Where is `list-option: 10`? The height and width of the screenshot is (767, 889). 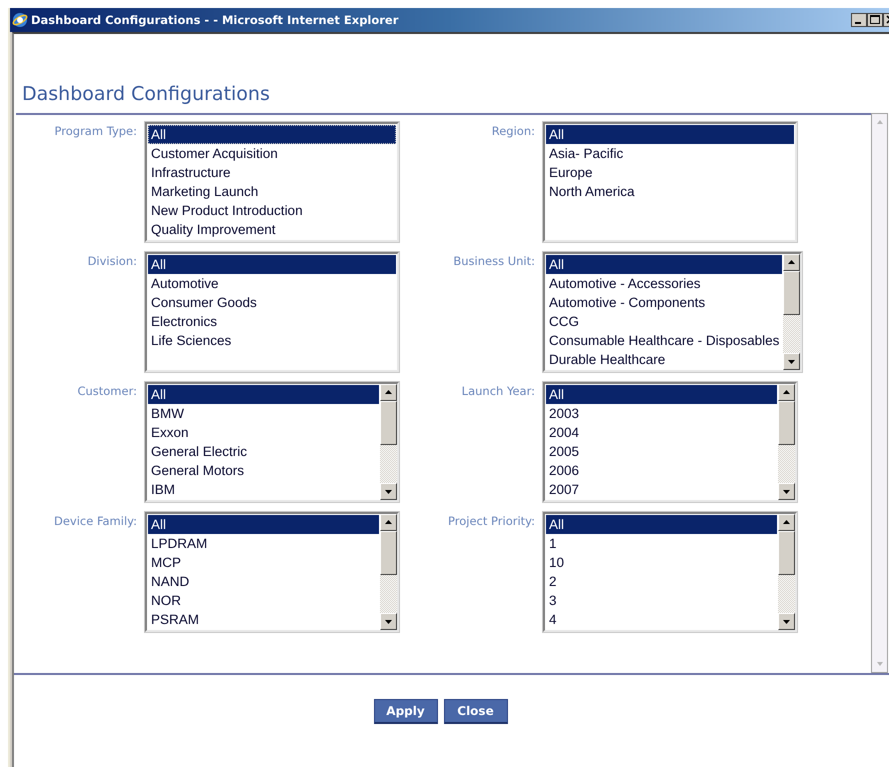
list-option: 10 is located at coordinates (661, 562).